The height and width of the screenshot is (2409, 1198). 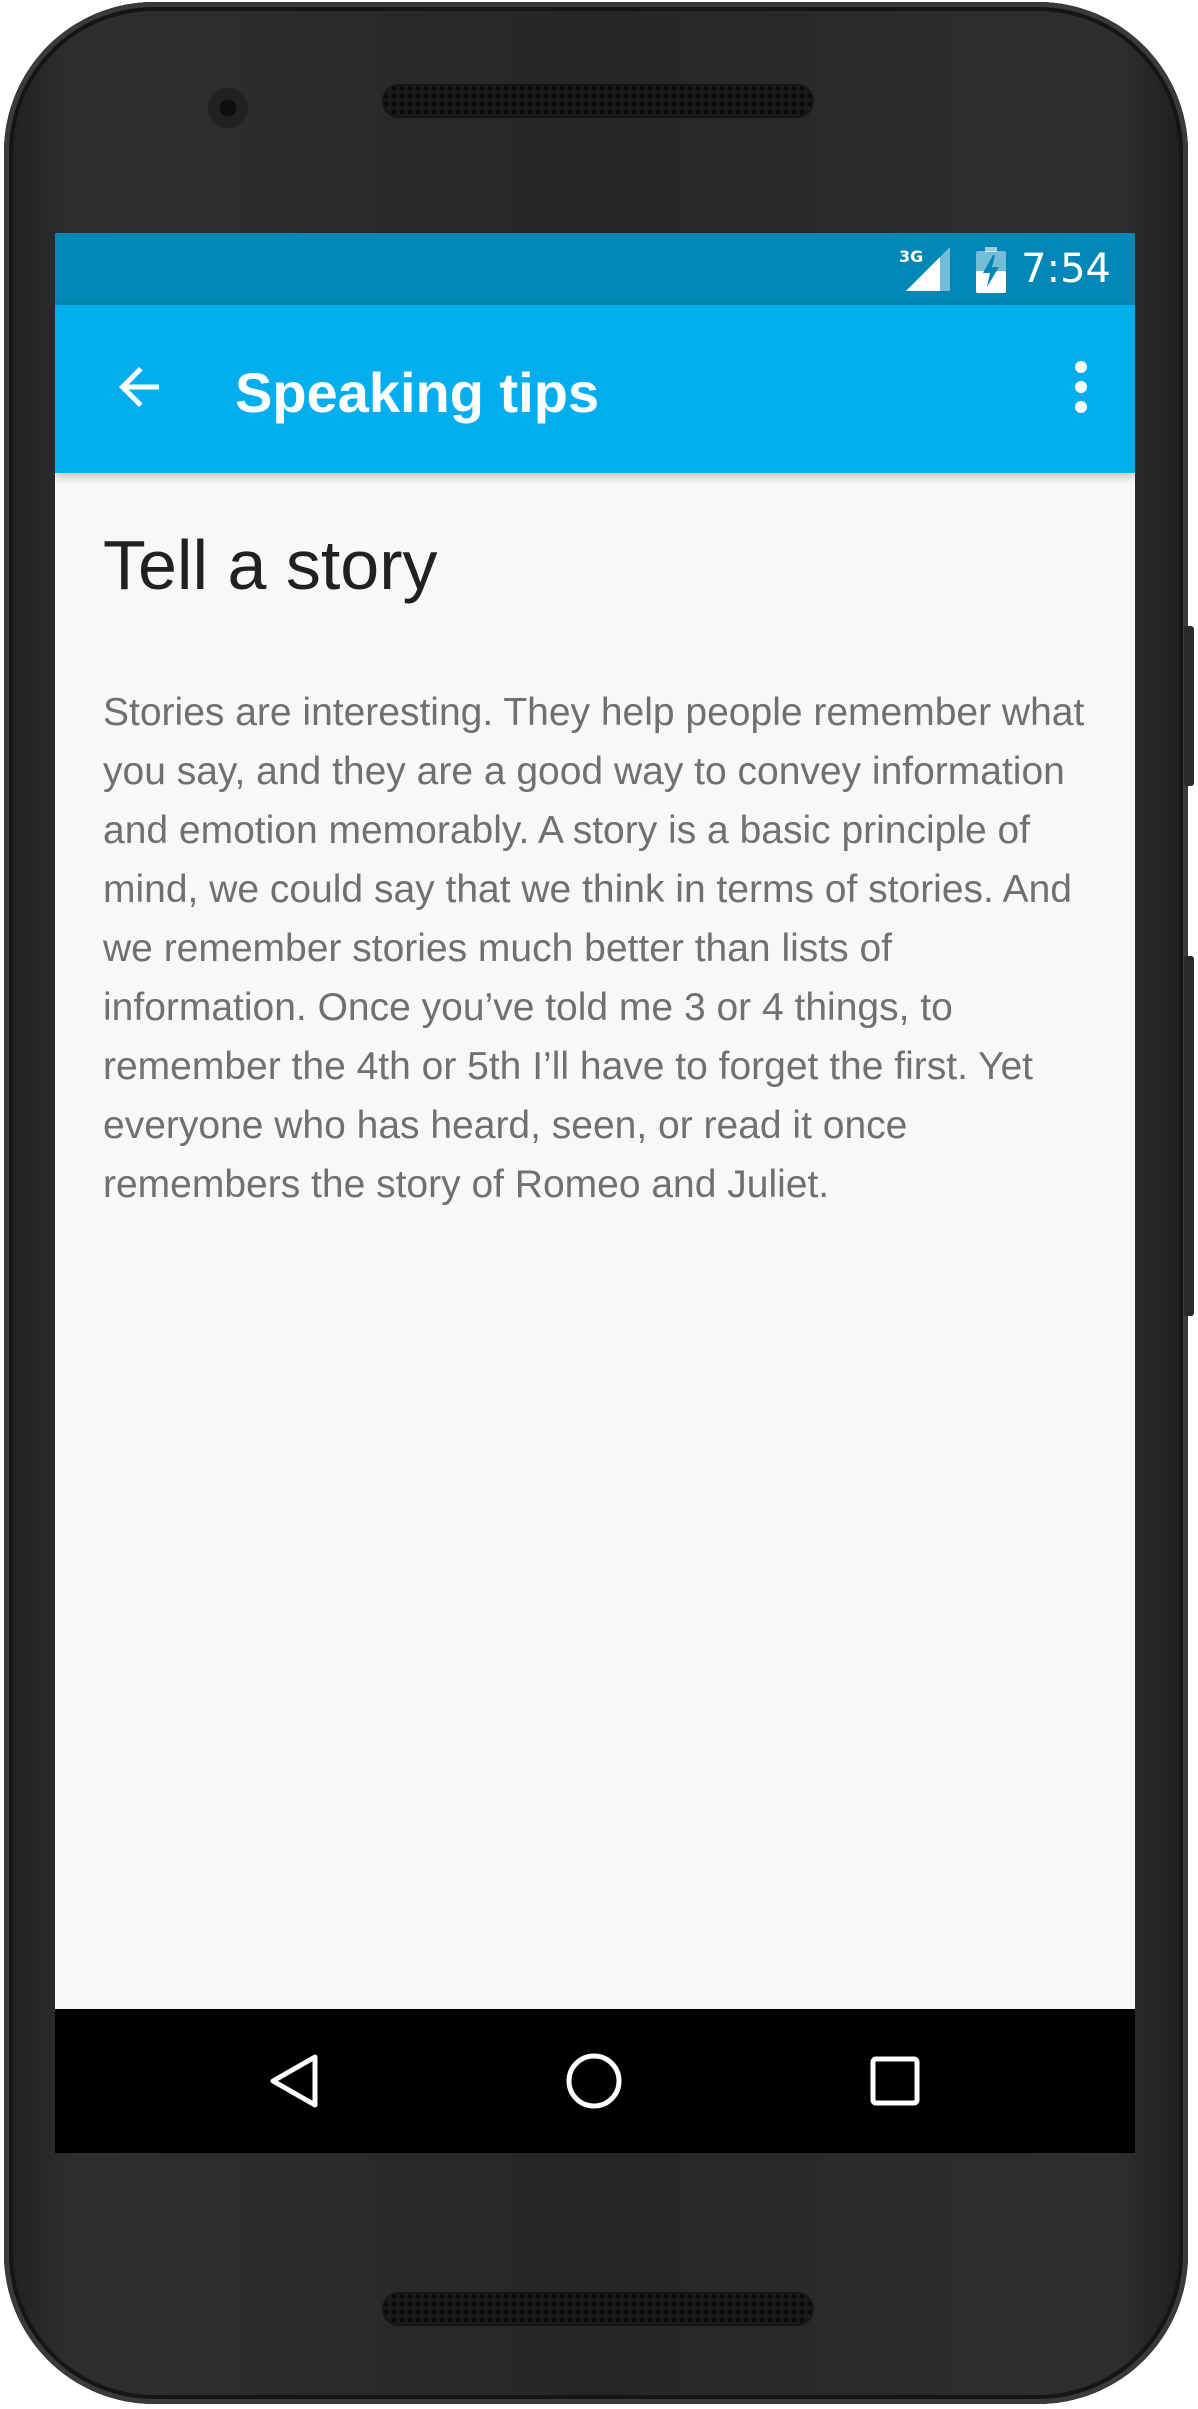 What do you see at coordinates (928, 269) in the screenshot?
I see `cell-signal-icon` at bounding box center [928, 269].